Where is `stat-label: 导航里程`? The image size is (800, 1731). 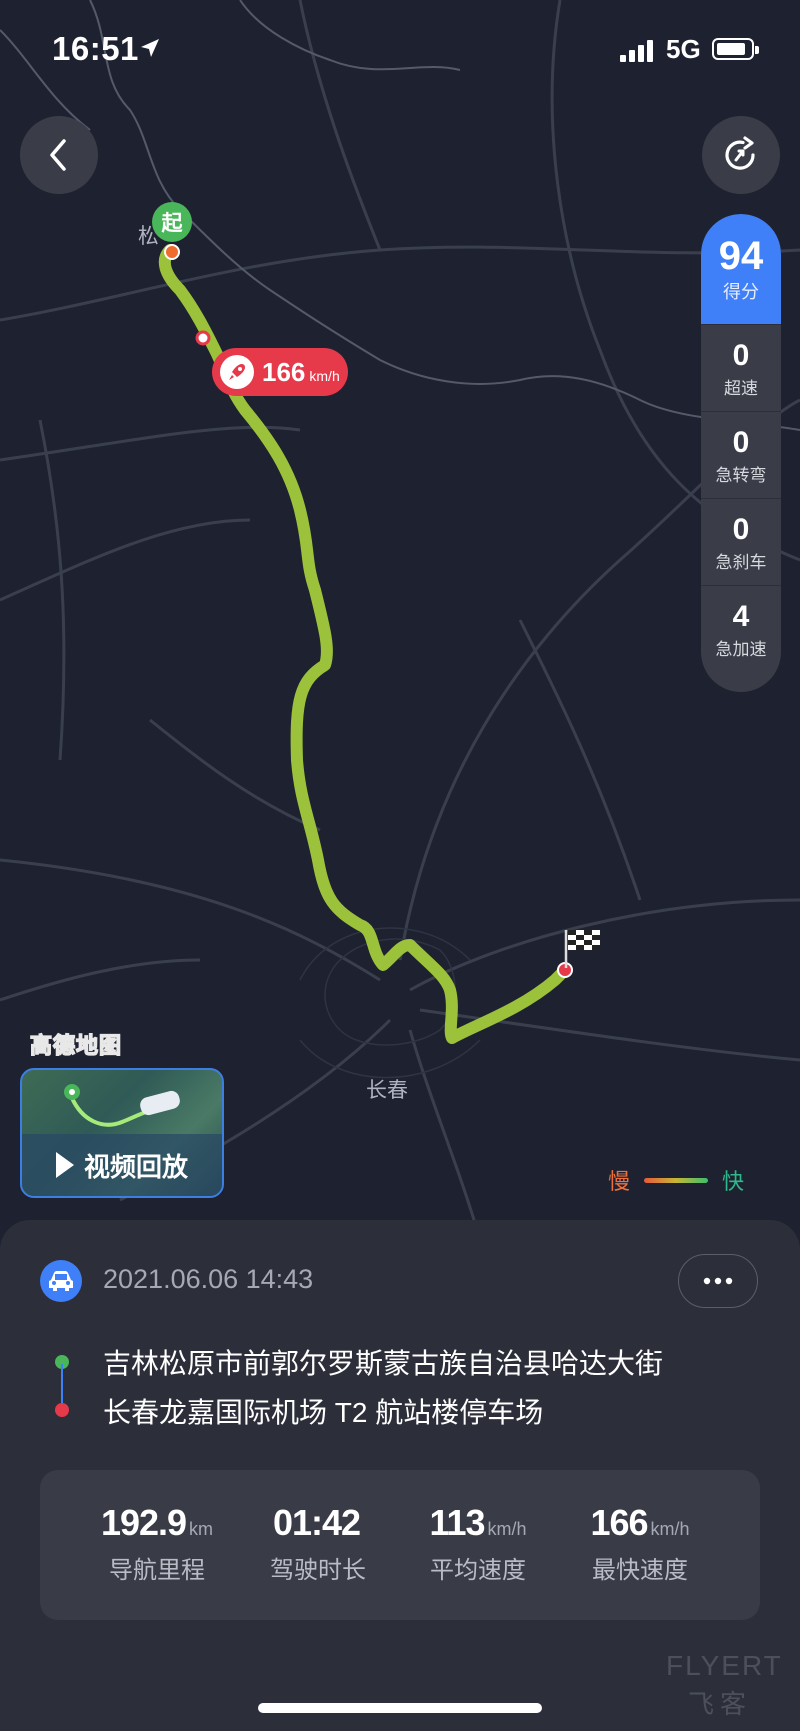
stat-label: 导航里程 is located at coordinates (157, 1570).